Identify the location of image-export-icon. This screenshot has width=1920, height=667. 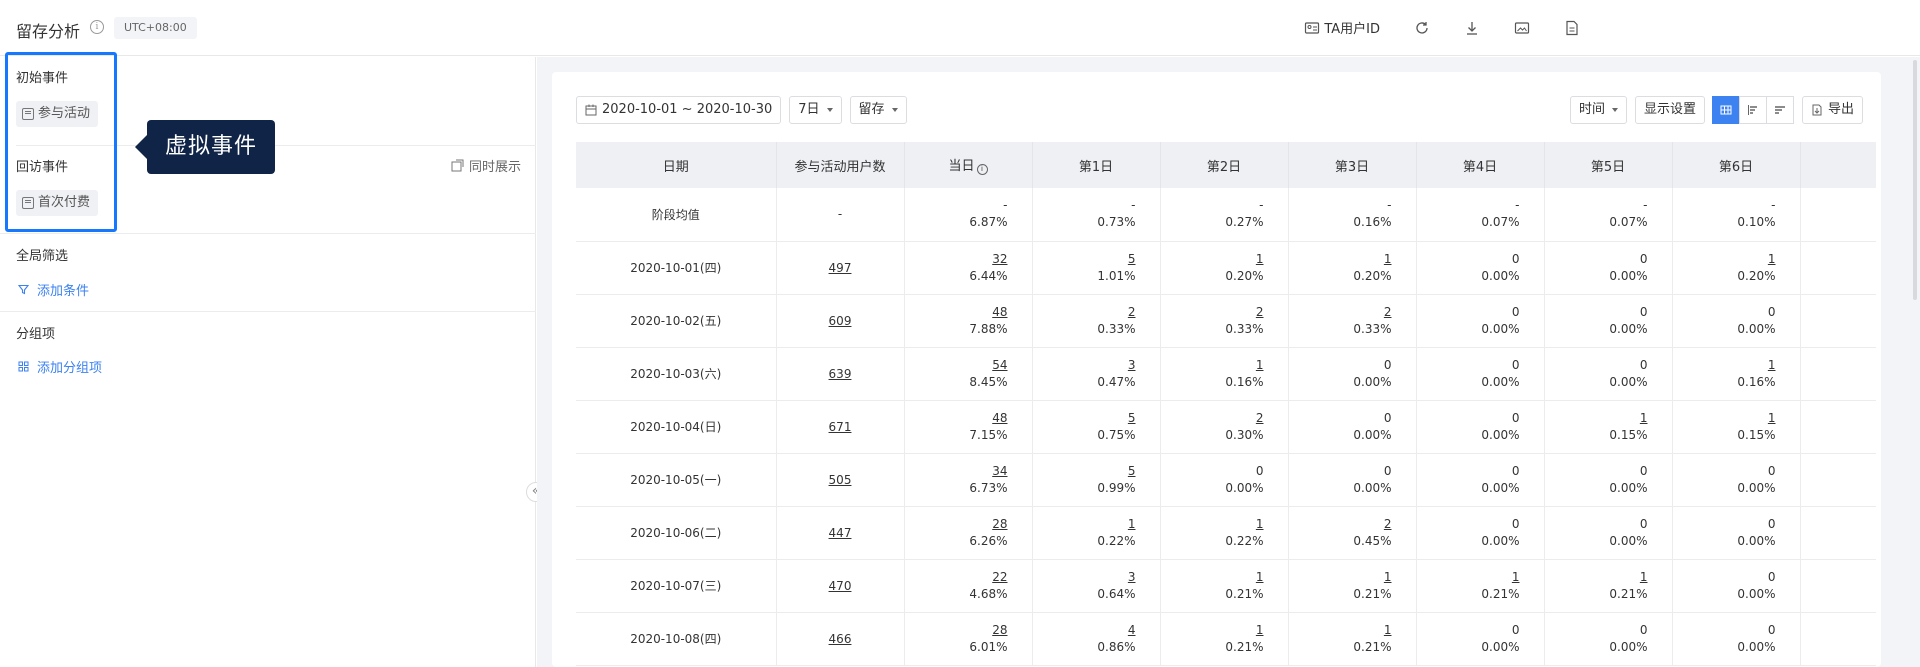
(1522, 28).